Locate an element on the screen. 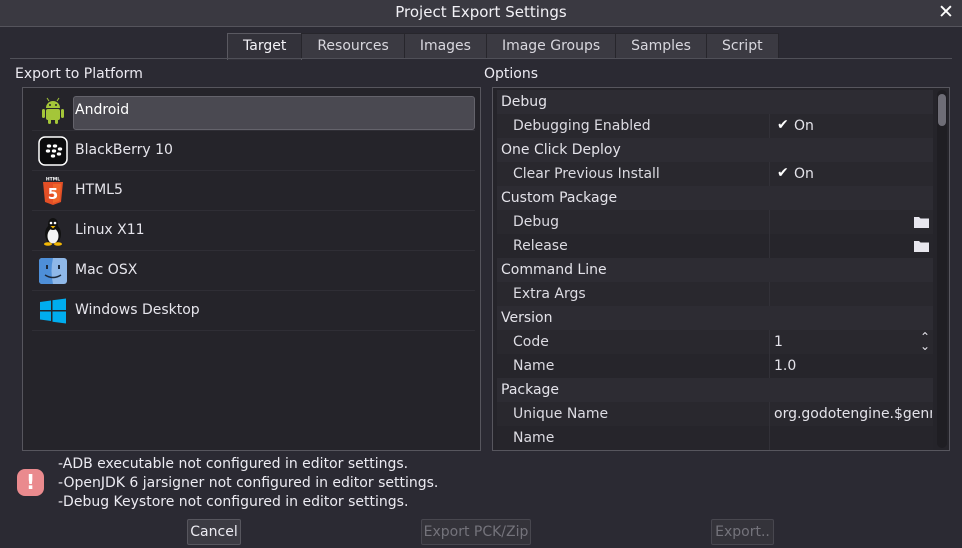 The width and height of the screenshot is (962, 548). tab-target: Target is located at coordinates (265, 46).